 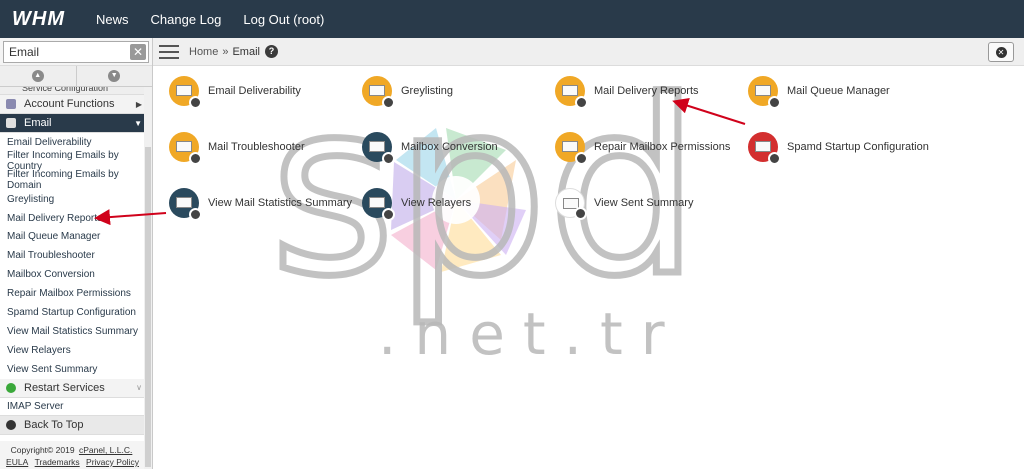 I want to click on tile-view-relayers: View Relayers, so click(x=417, y=204).